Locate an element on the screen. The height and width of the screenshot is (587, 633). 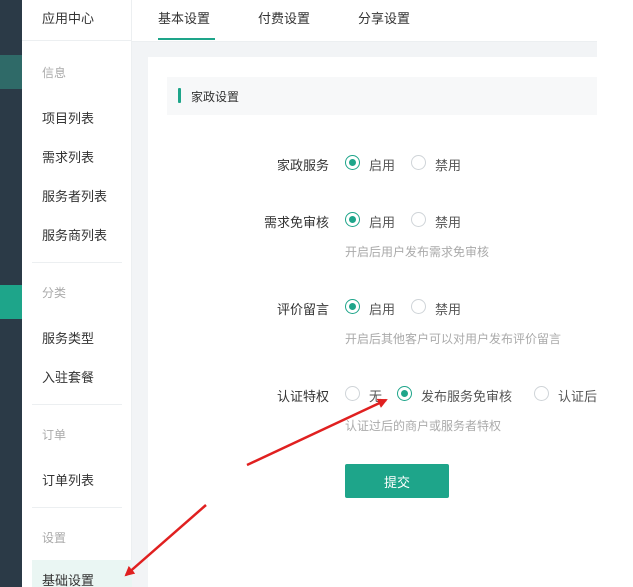
demand-exempt-enable-radio is located at coordinates (352, 219).